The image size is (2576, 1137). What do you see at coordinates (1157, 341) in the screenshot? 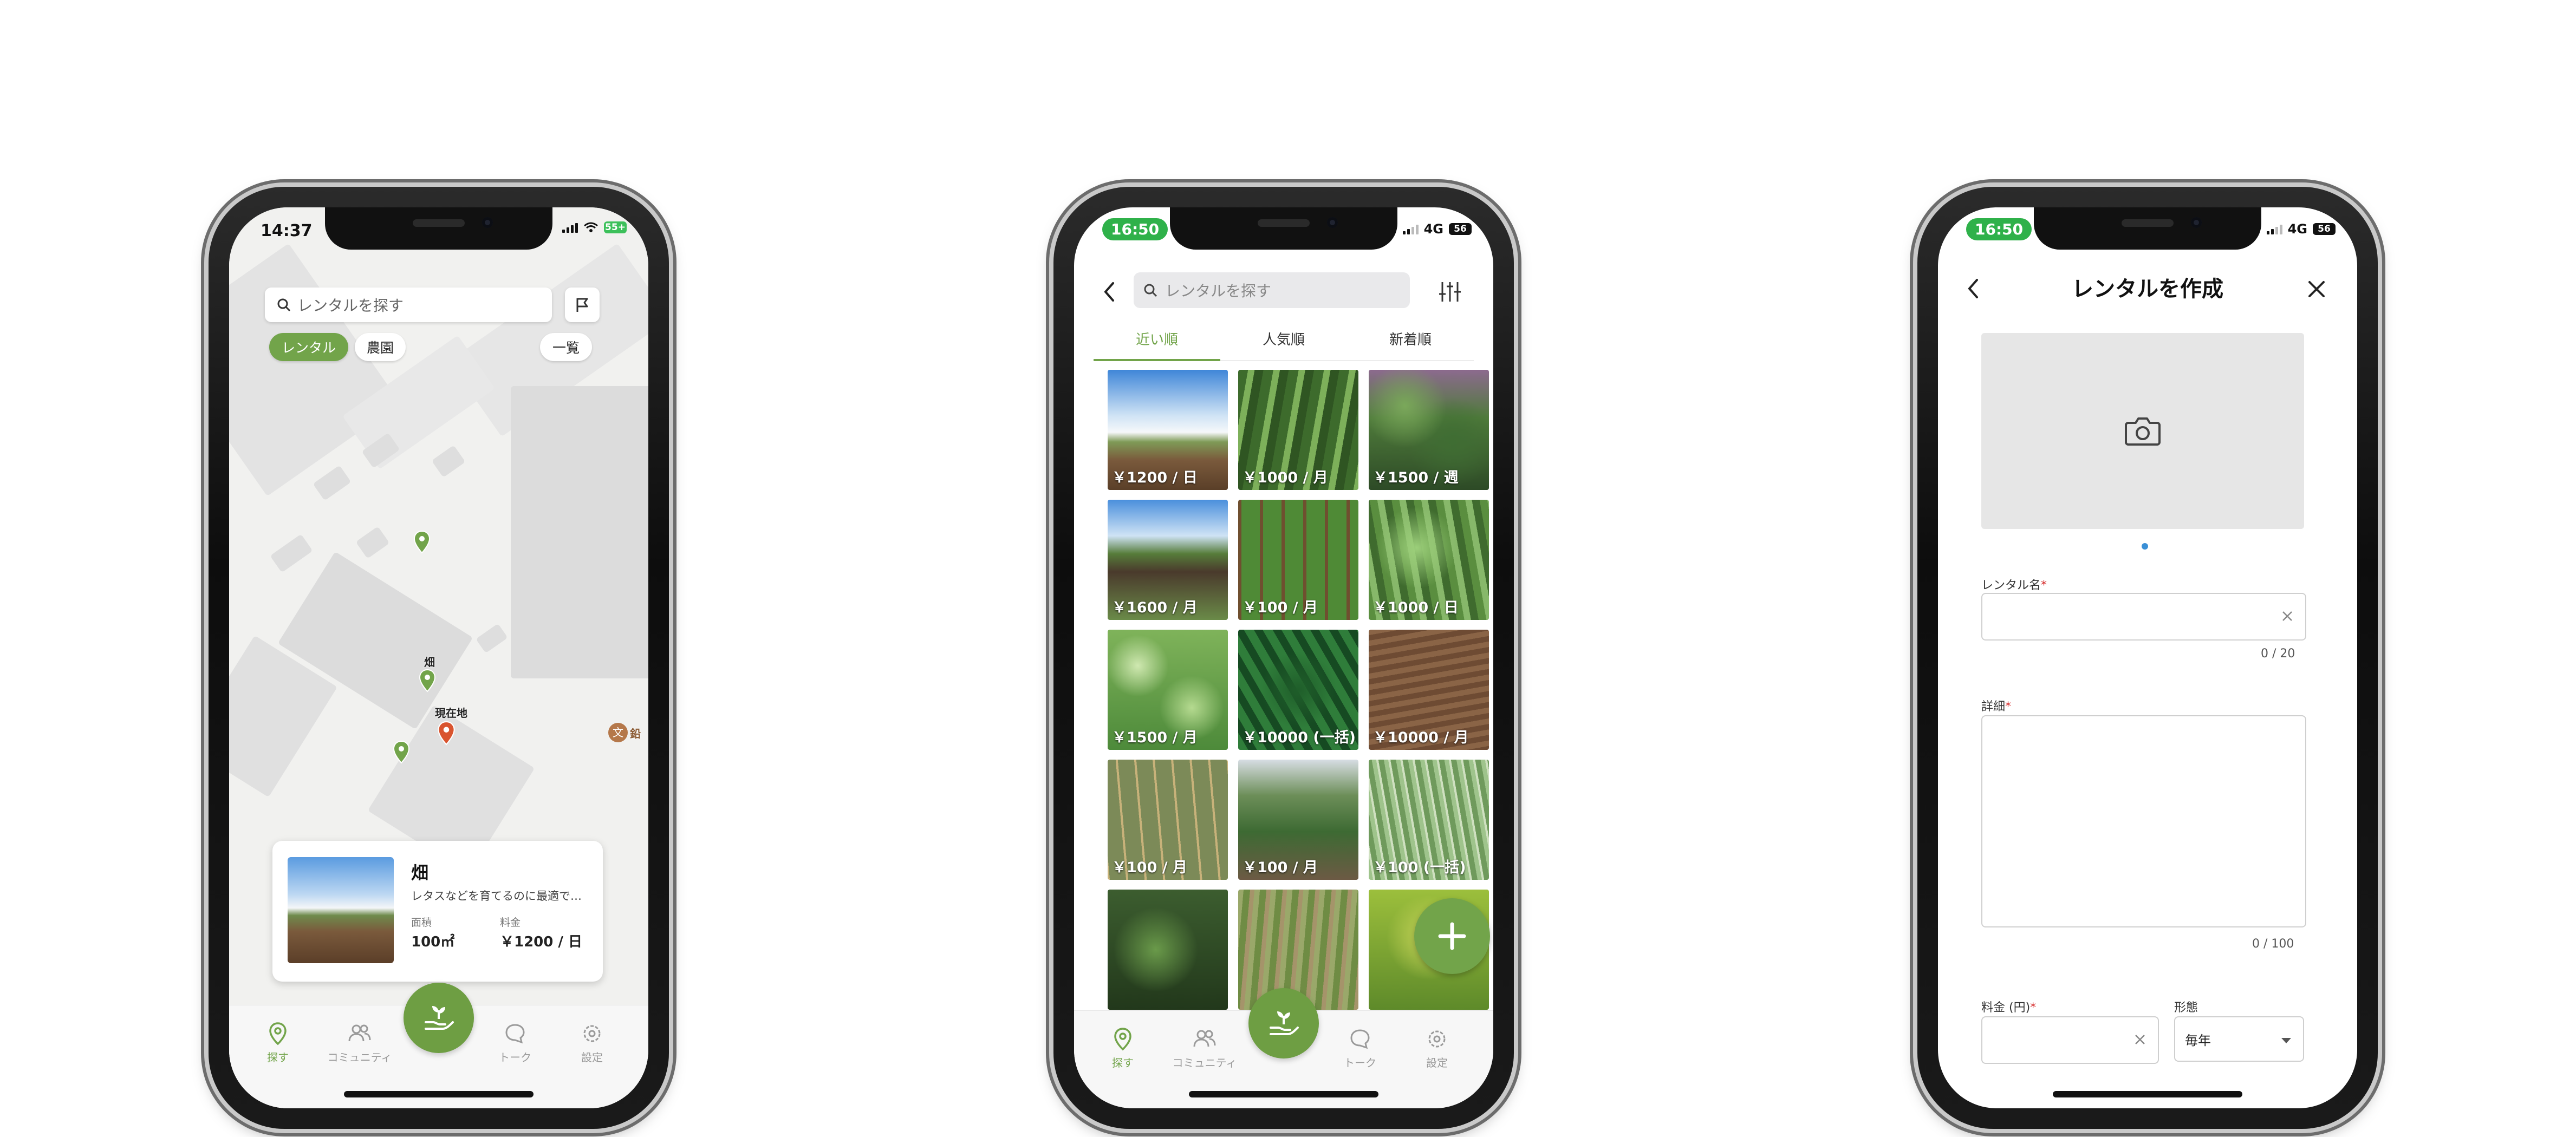
I see `tab-nearest: 近い順` at bounding box center [1157, 341].